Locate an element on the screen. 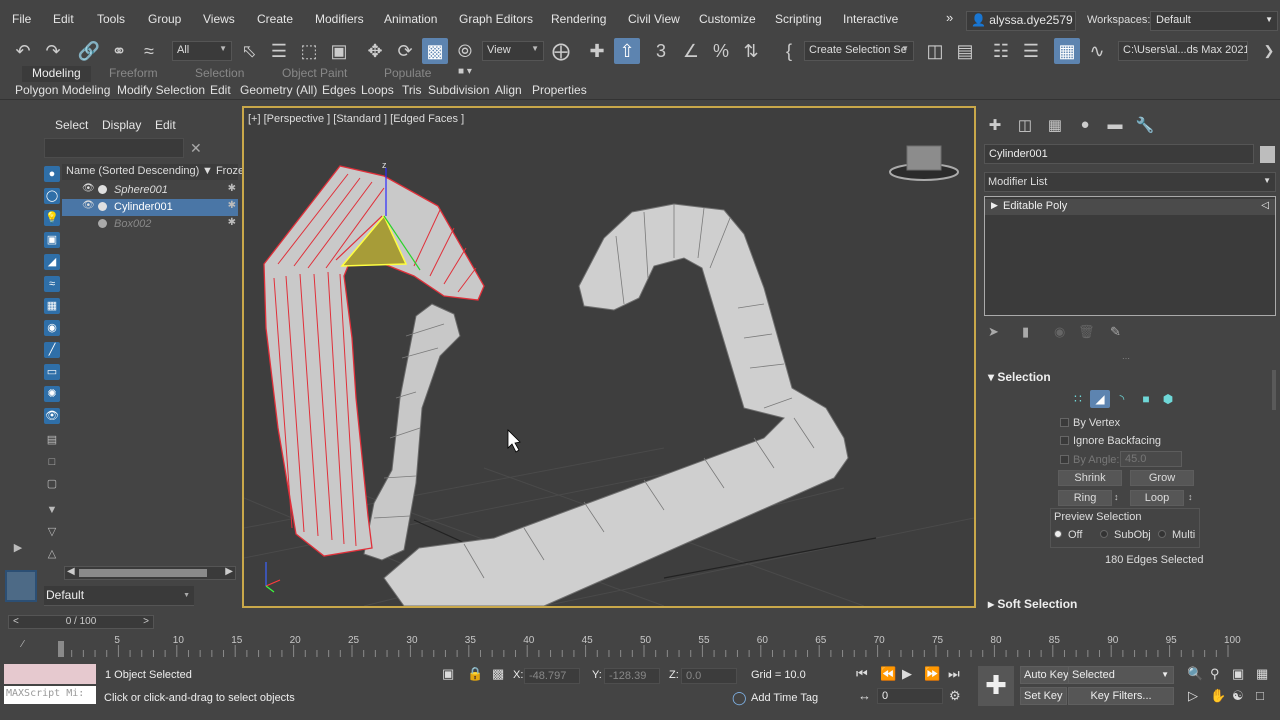 The height and width of the screenshot is (720, 1280). key-selection-dropdown: Selected ▼ is located at coordinates (1121, 675).